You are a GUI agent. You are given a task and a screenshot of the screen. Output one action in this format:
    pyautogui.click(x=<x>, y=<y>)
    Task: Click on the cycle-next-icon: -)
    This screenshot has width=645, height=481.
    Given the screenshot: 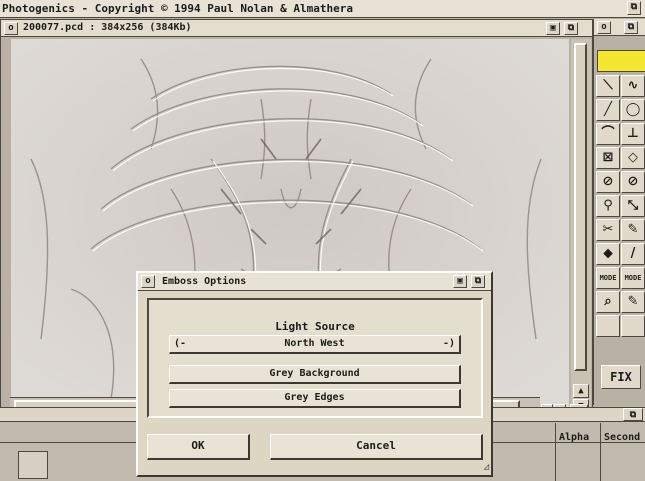 What is the action you would take?
    pyautogui.click(x=449, y=344)
    